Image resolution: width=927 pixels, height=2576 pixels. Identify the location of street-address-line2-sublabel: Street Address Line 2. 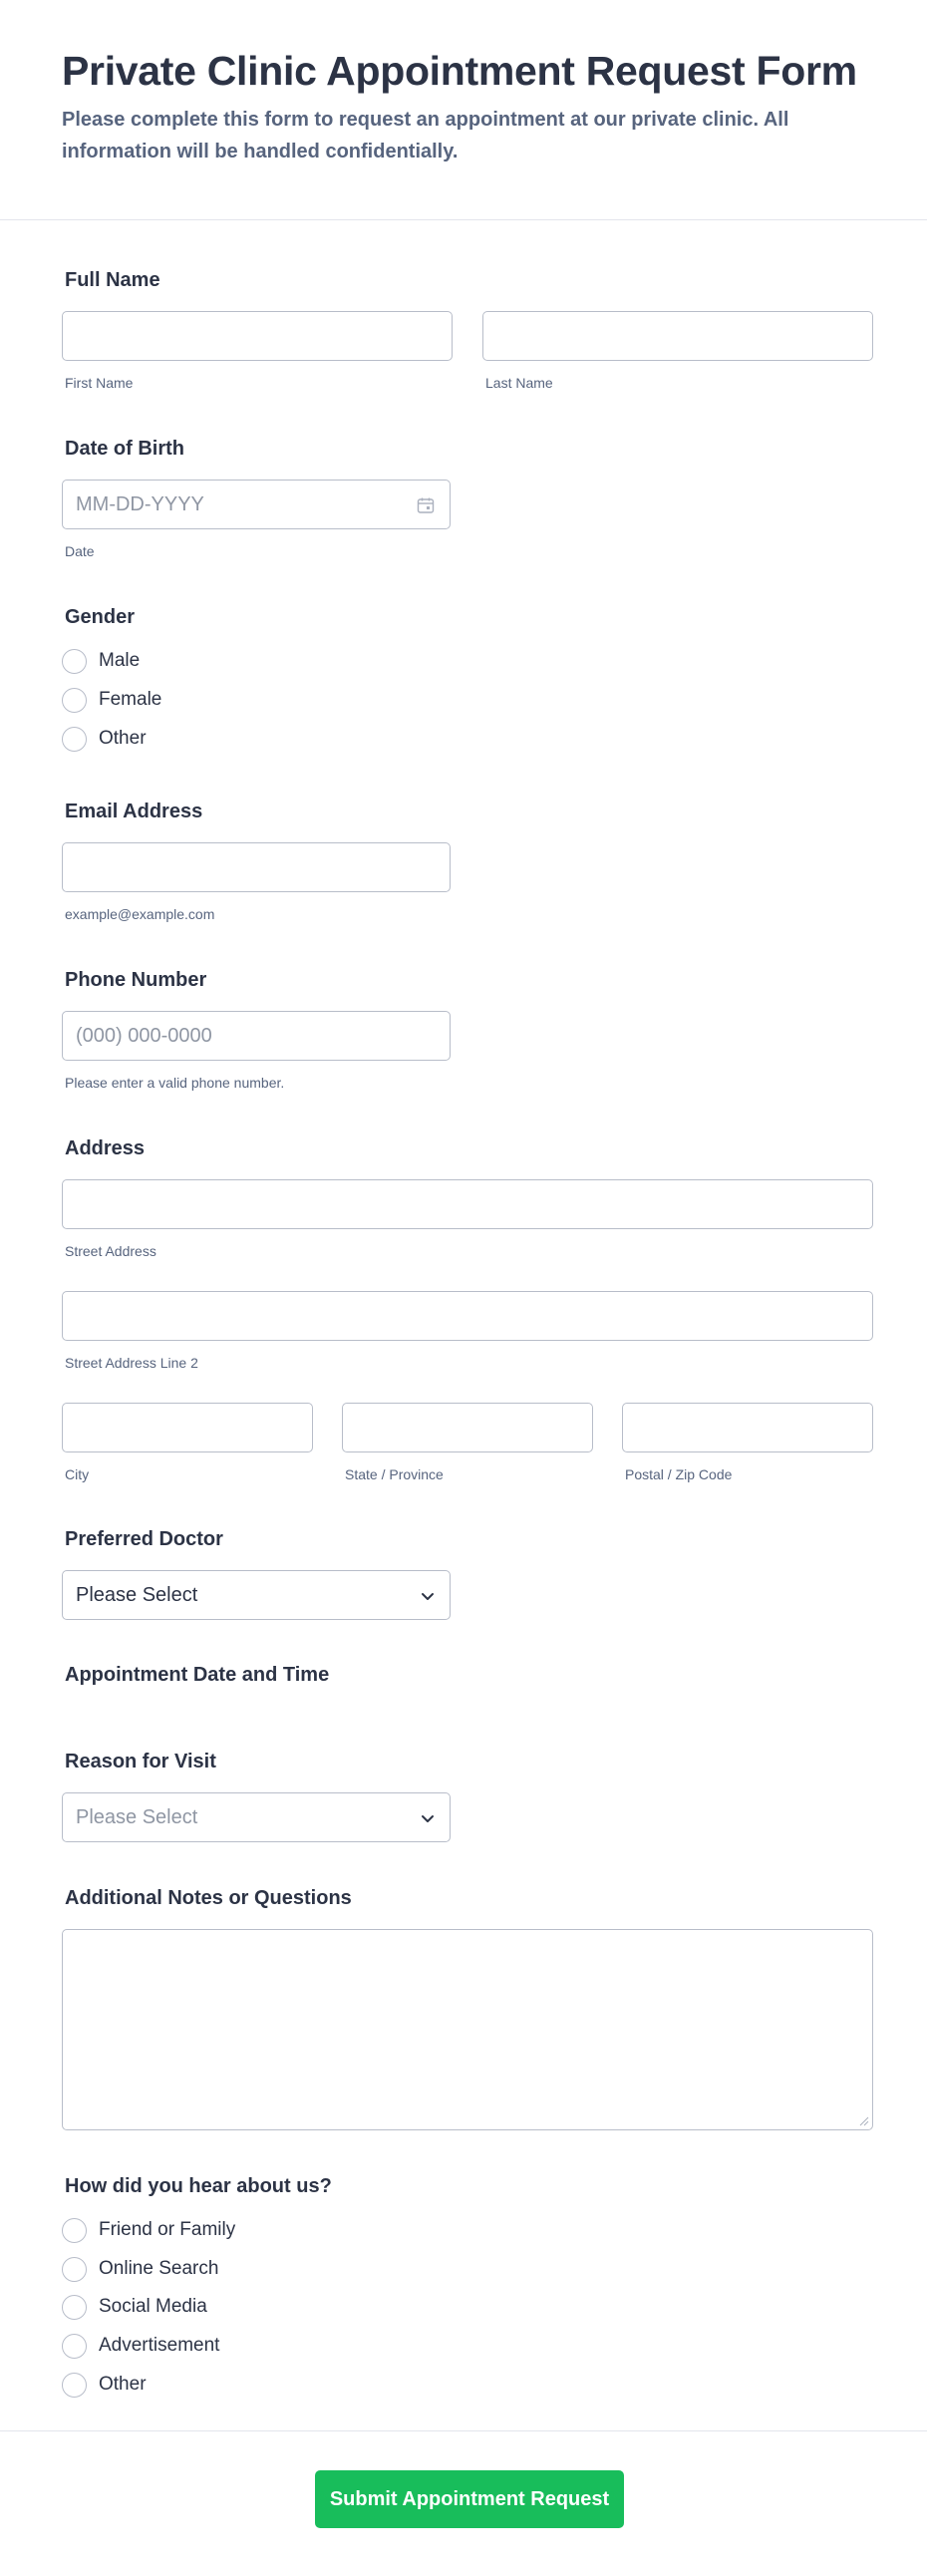
(131, 1363).